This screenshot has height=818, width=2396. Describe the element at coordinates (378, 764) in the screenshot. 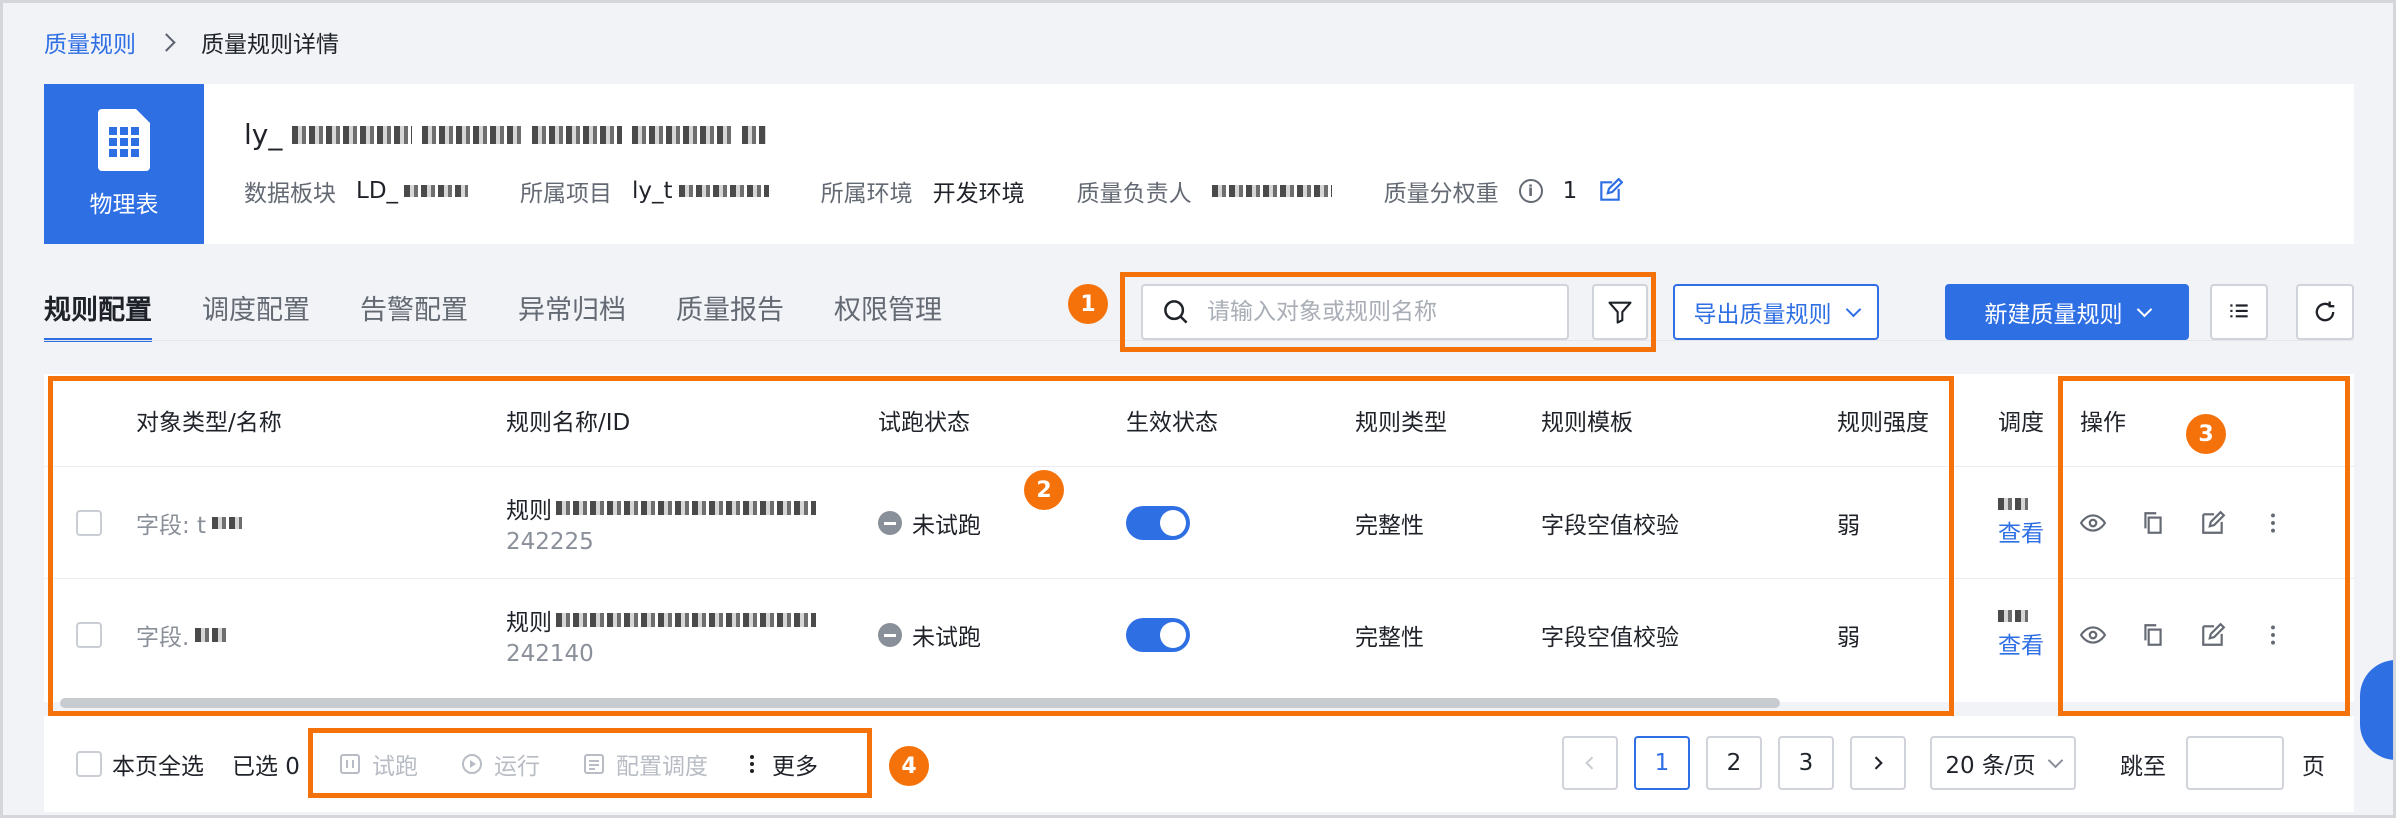

I see `trial-run-action: 试跑` at that location.